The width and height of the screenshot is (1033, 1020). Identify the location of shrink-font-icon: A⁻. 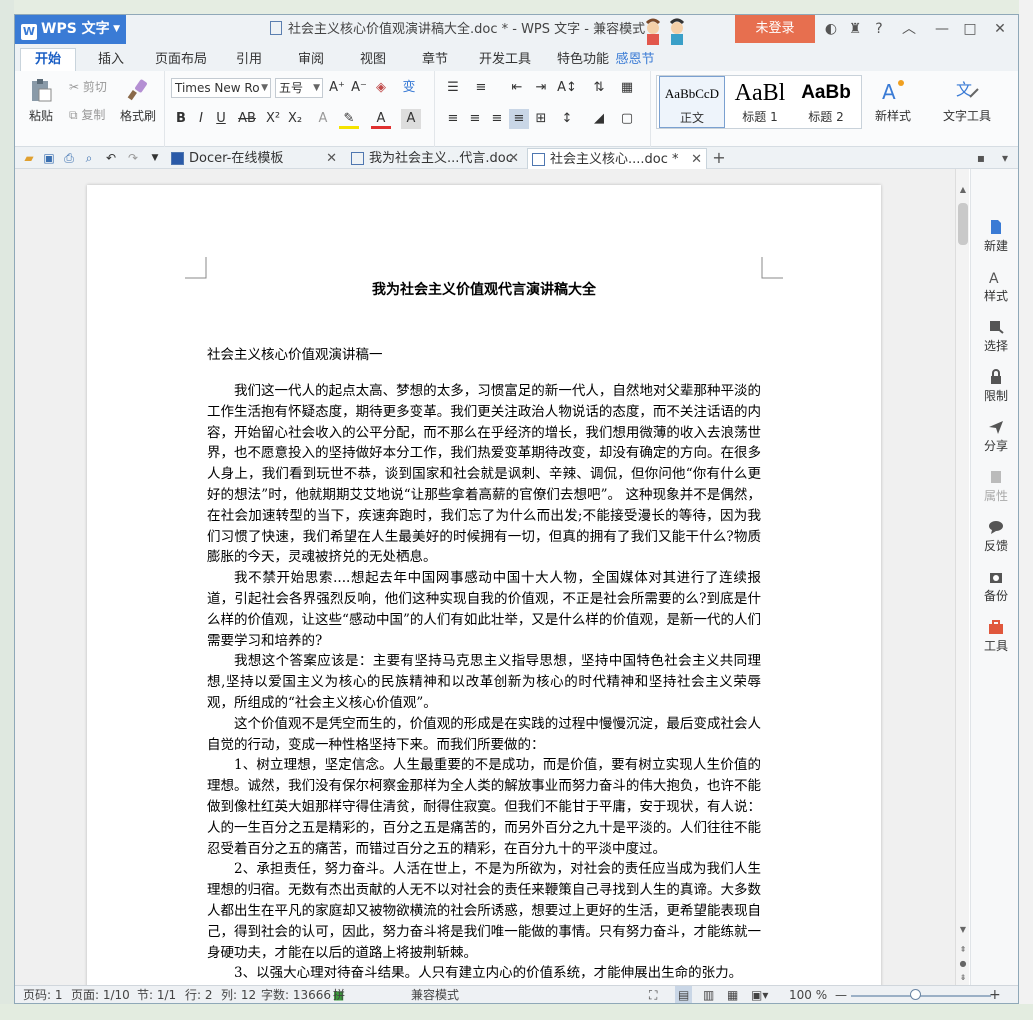
(359, 88).